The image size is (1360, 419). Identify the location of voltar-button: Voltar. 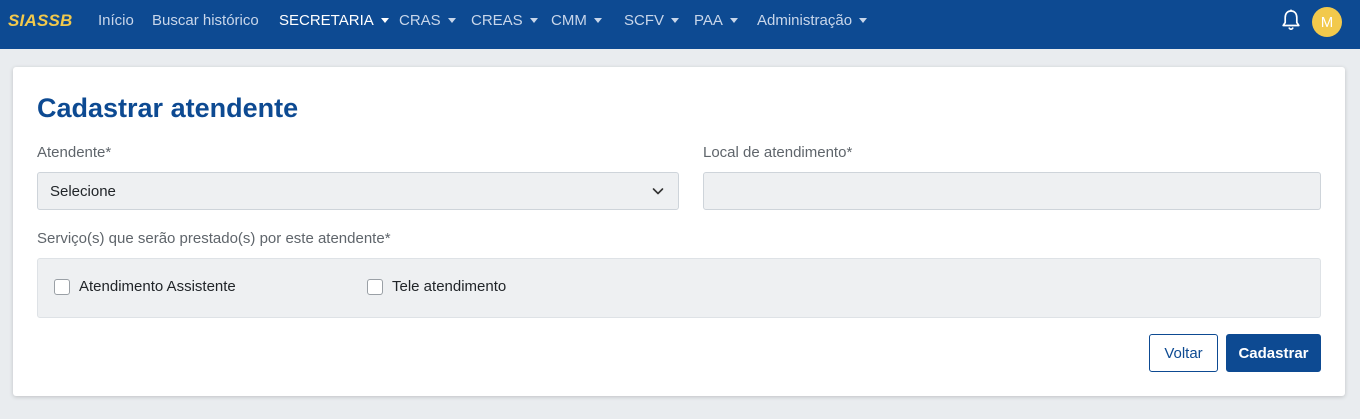
(1183, 353).